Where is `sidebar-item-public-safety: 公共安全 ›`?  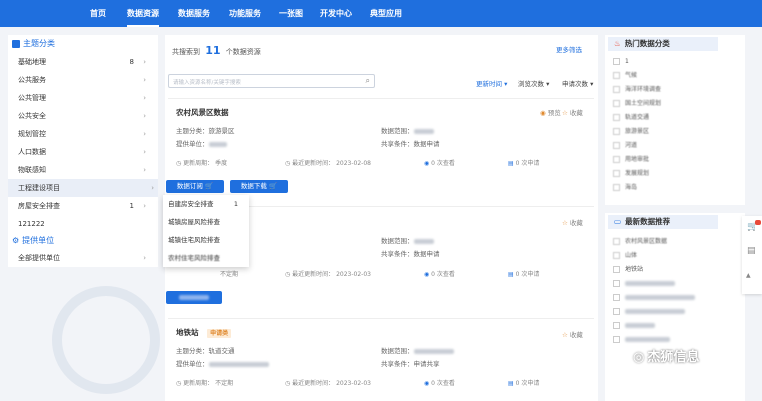
sidebar-item-public-safety: 公共安全 › is located at coordinates (82, 116).